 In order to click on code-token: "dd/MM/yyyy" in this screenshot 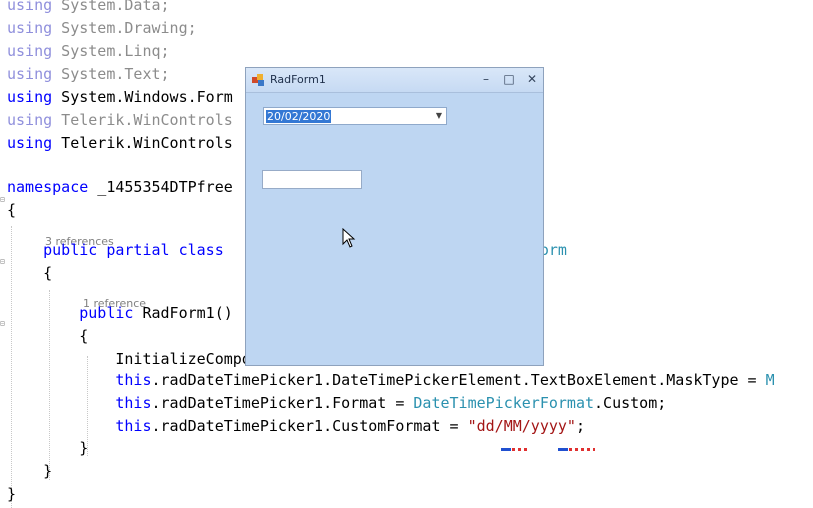, I will do `click(521, 426)`.